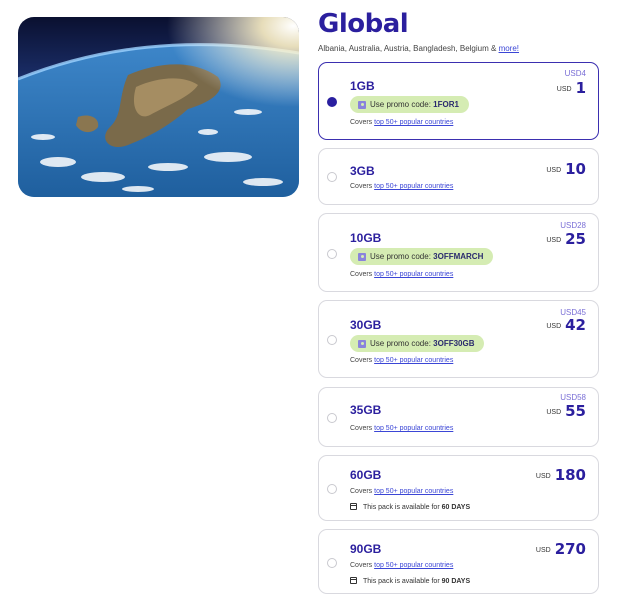 The image size is (618, 600). I want to click on price-amount: 10, so click(575, 169).